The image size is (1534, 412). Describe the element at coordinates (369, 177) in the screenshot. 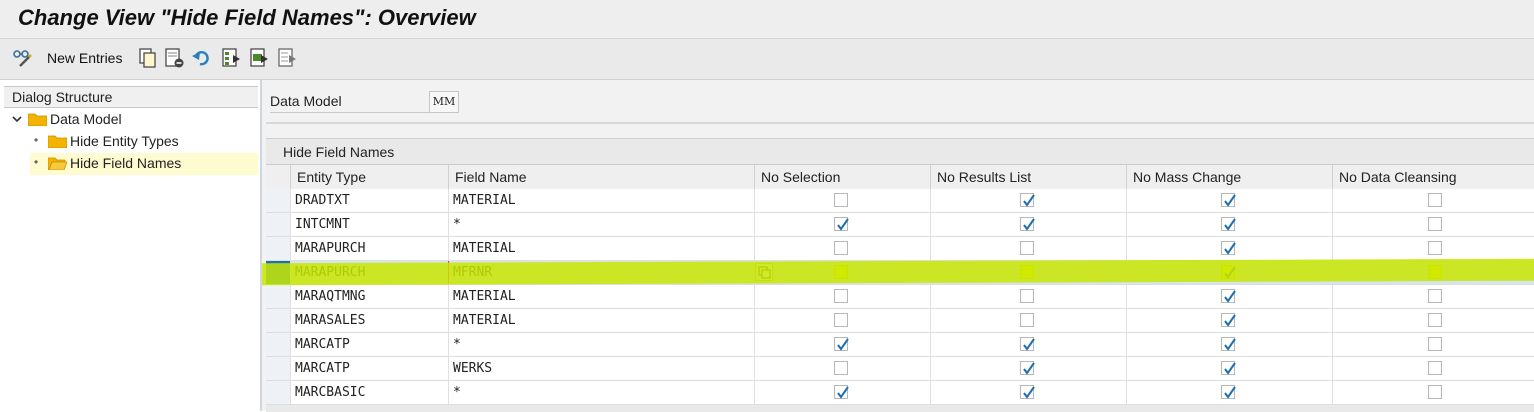

I see `column-header-entity-type: Entity Type` at that location.